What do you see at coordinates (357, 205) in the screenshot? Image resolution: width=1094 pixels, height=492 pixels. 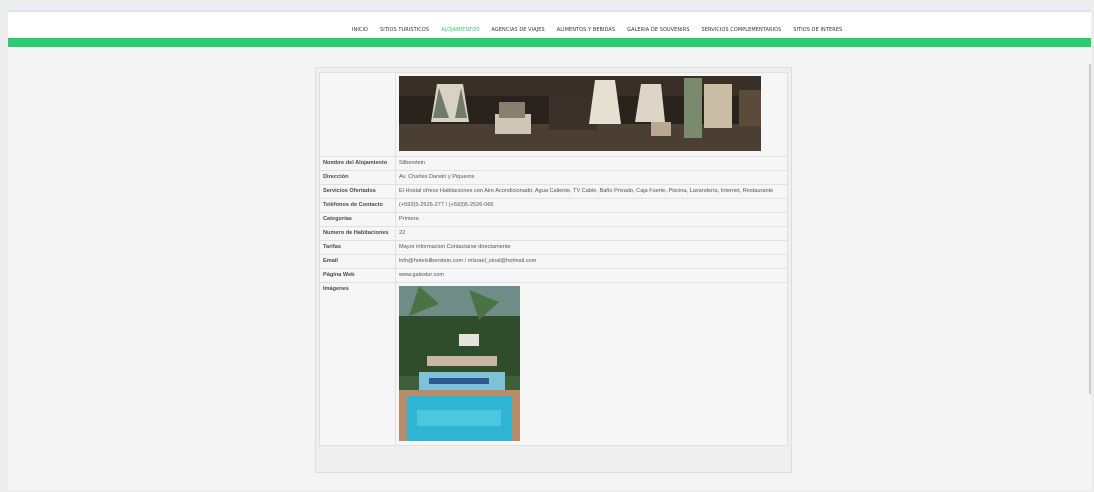 I see `row-key-telefonos: Teléfonos de Contacto` at bounding box center [357, 205].